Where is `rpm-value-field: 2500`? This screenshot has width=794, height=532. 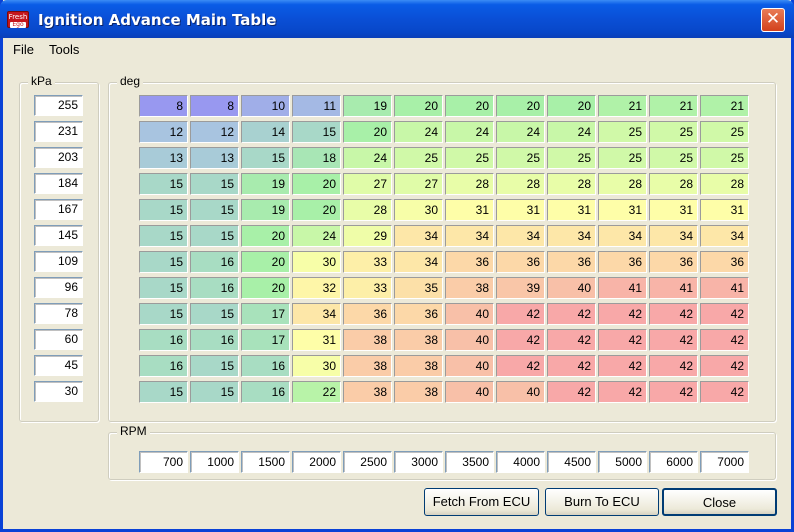 rpm-value-field: 2500 is located at coordinates (367, 462).